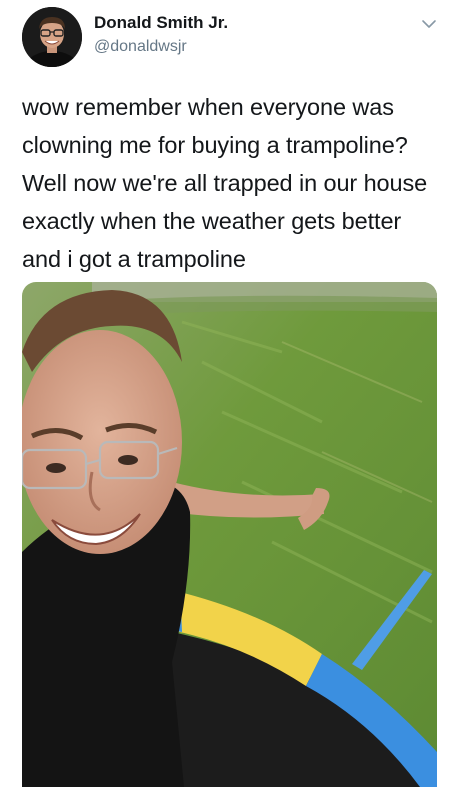 The image size is (460, 787). I want to click on user-handle: @donaldwsjr, so click(161, 47).